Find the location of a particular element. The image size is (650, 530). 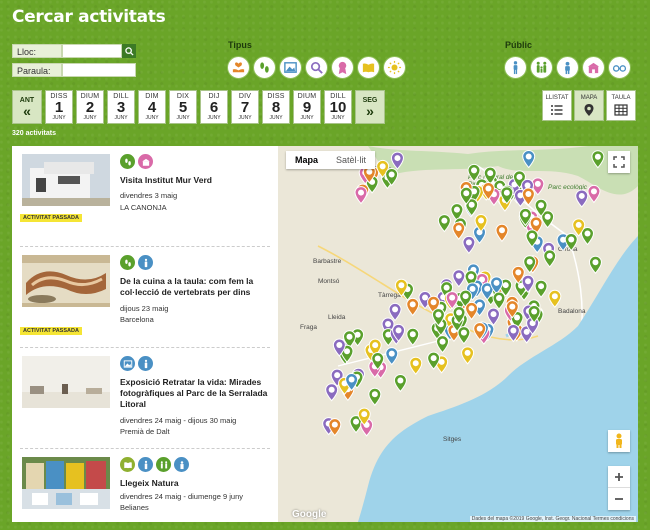

book-icon is located at coordinates (127, 464).